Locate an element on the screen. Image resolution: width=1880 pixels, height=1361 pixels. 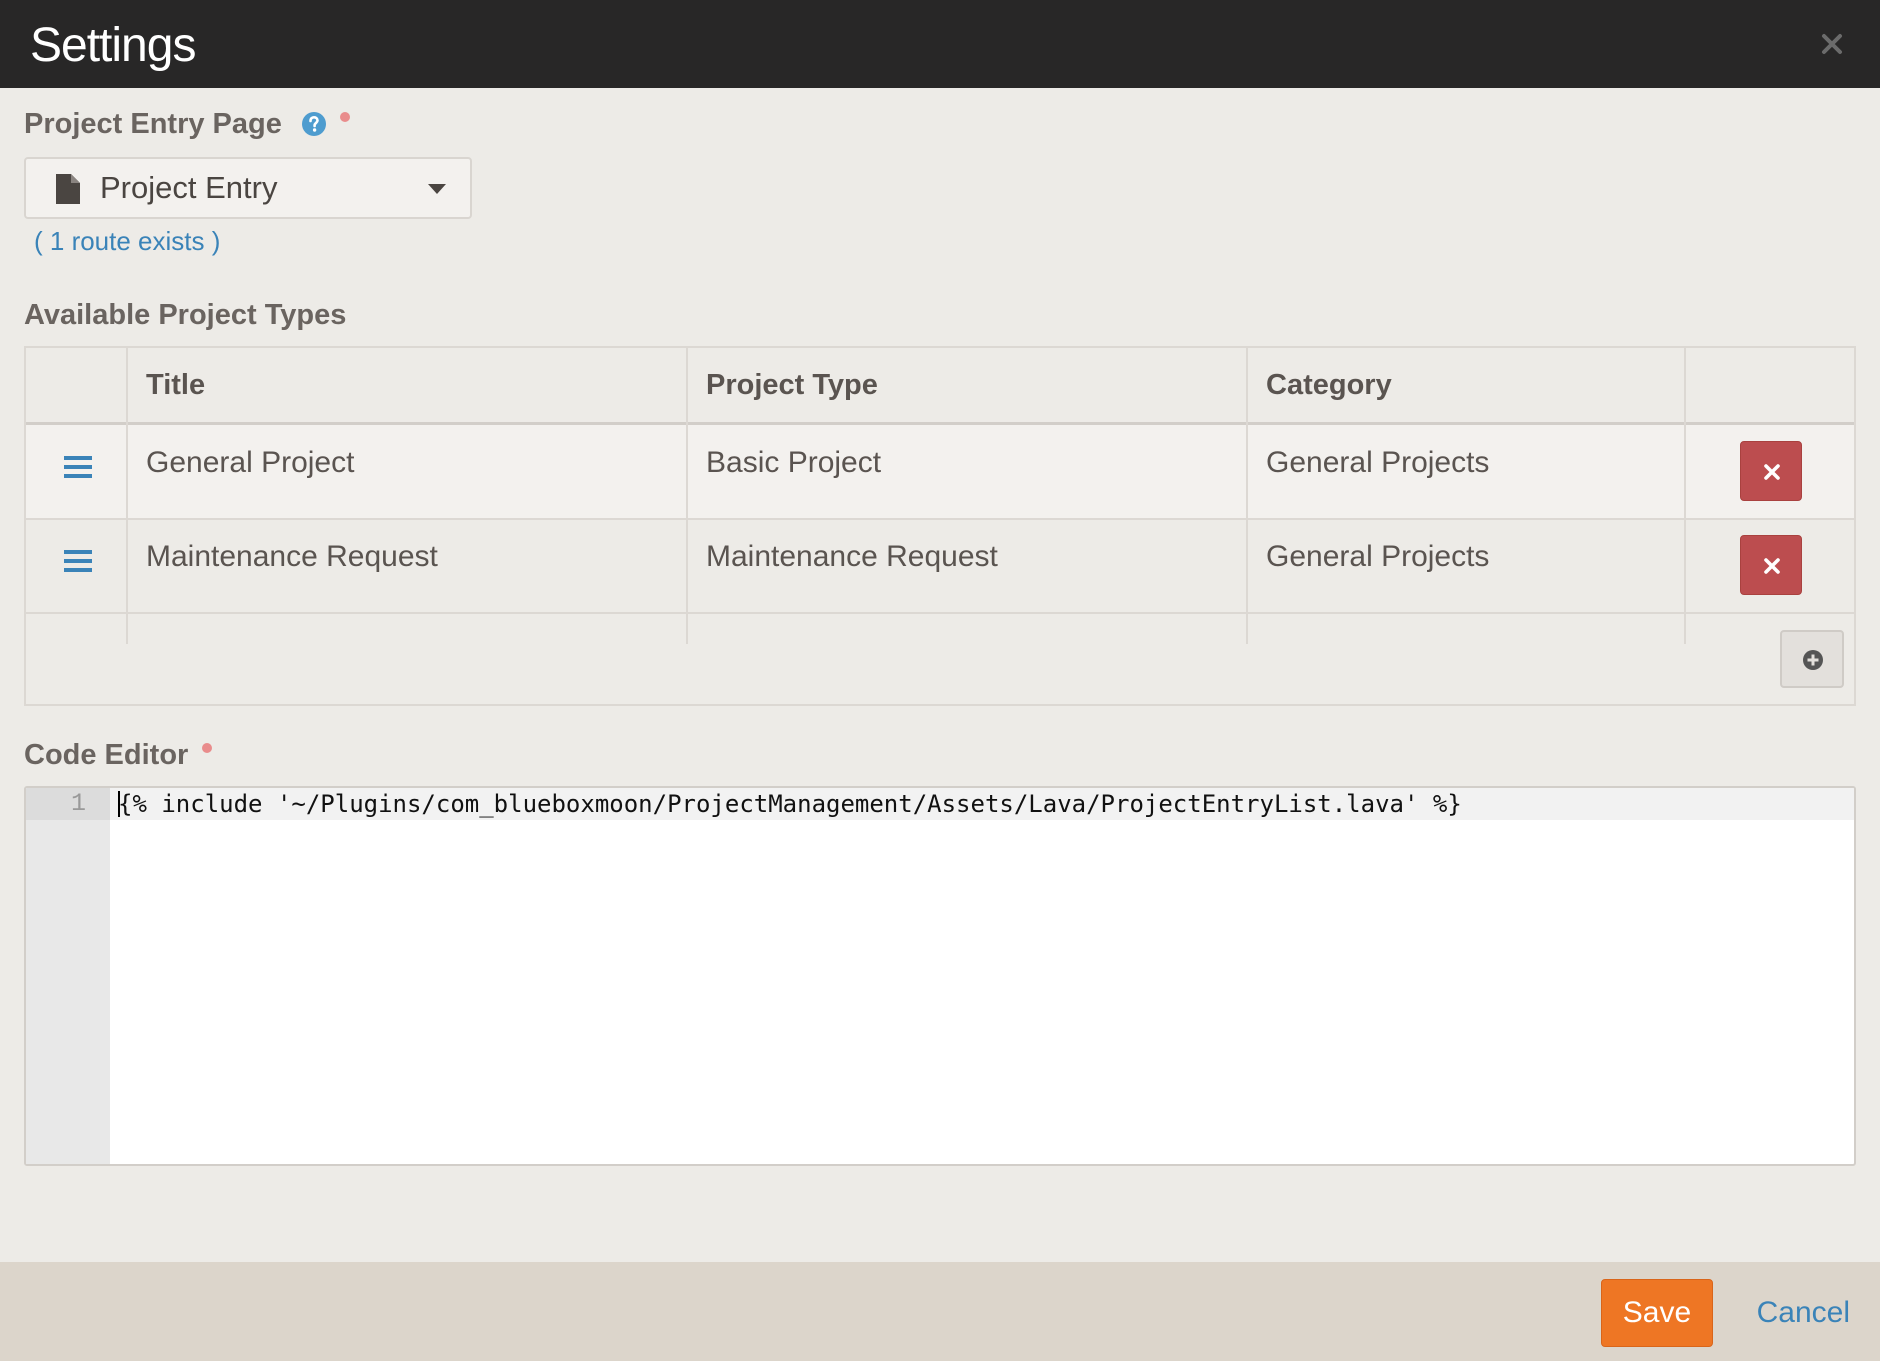
project-types-label: Available Project Types is located at coordinates (185, 315).